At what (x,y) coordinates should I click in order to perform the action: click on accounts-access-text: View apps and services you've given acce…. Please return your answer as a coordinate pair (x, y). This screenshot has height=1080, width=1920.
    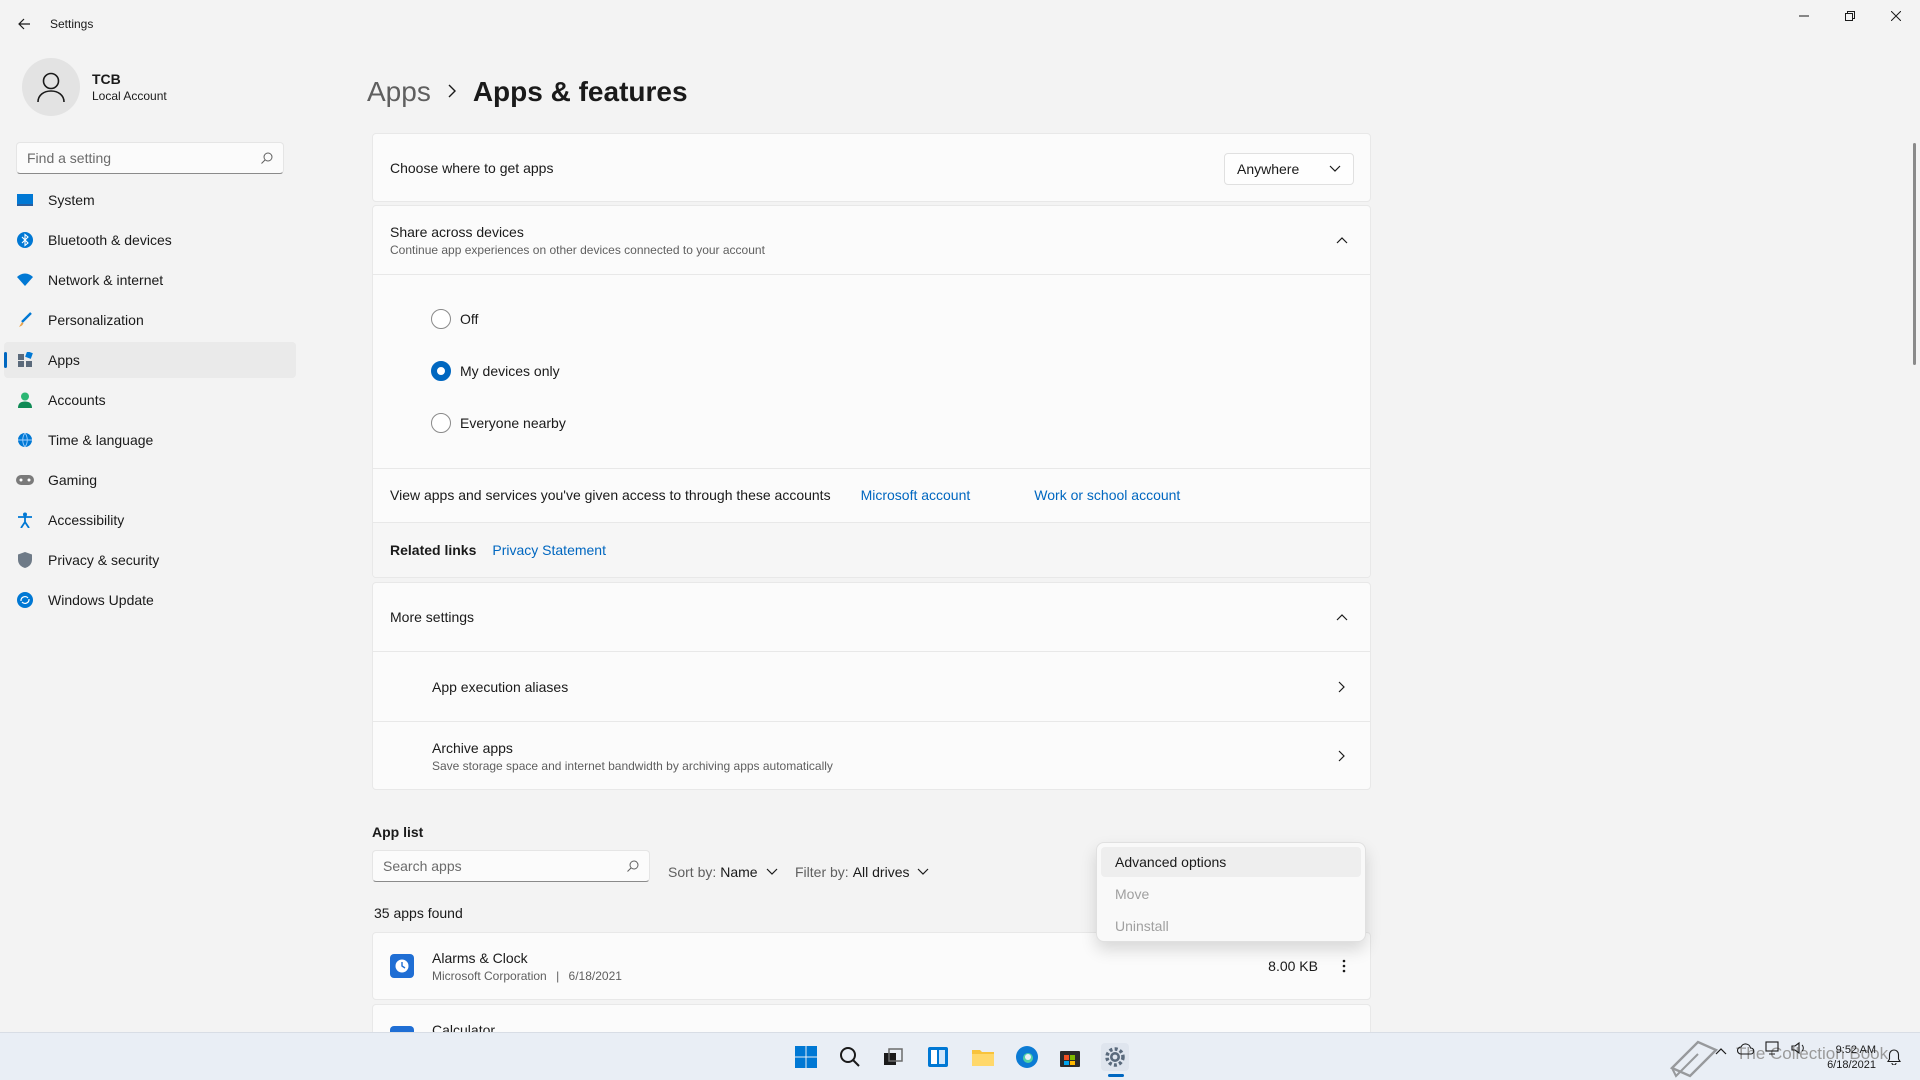
    Looking at the image, I should click on (610, 495).